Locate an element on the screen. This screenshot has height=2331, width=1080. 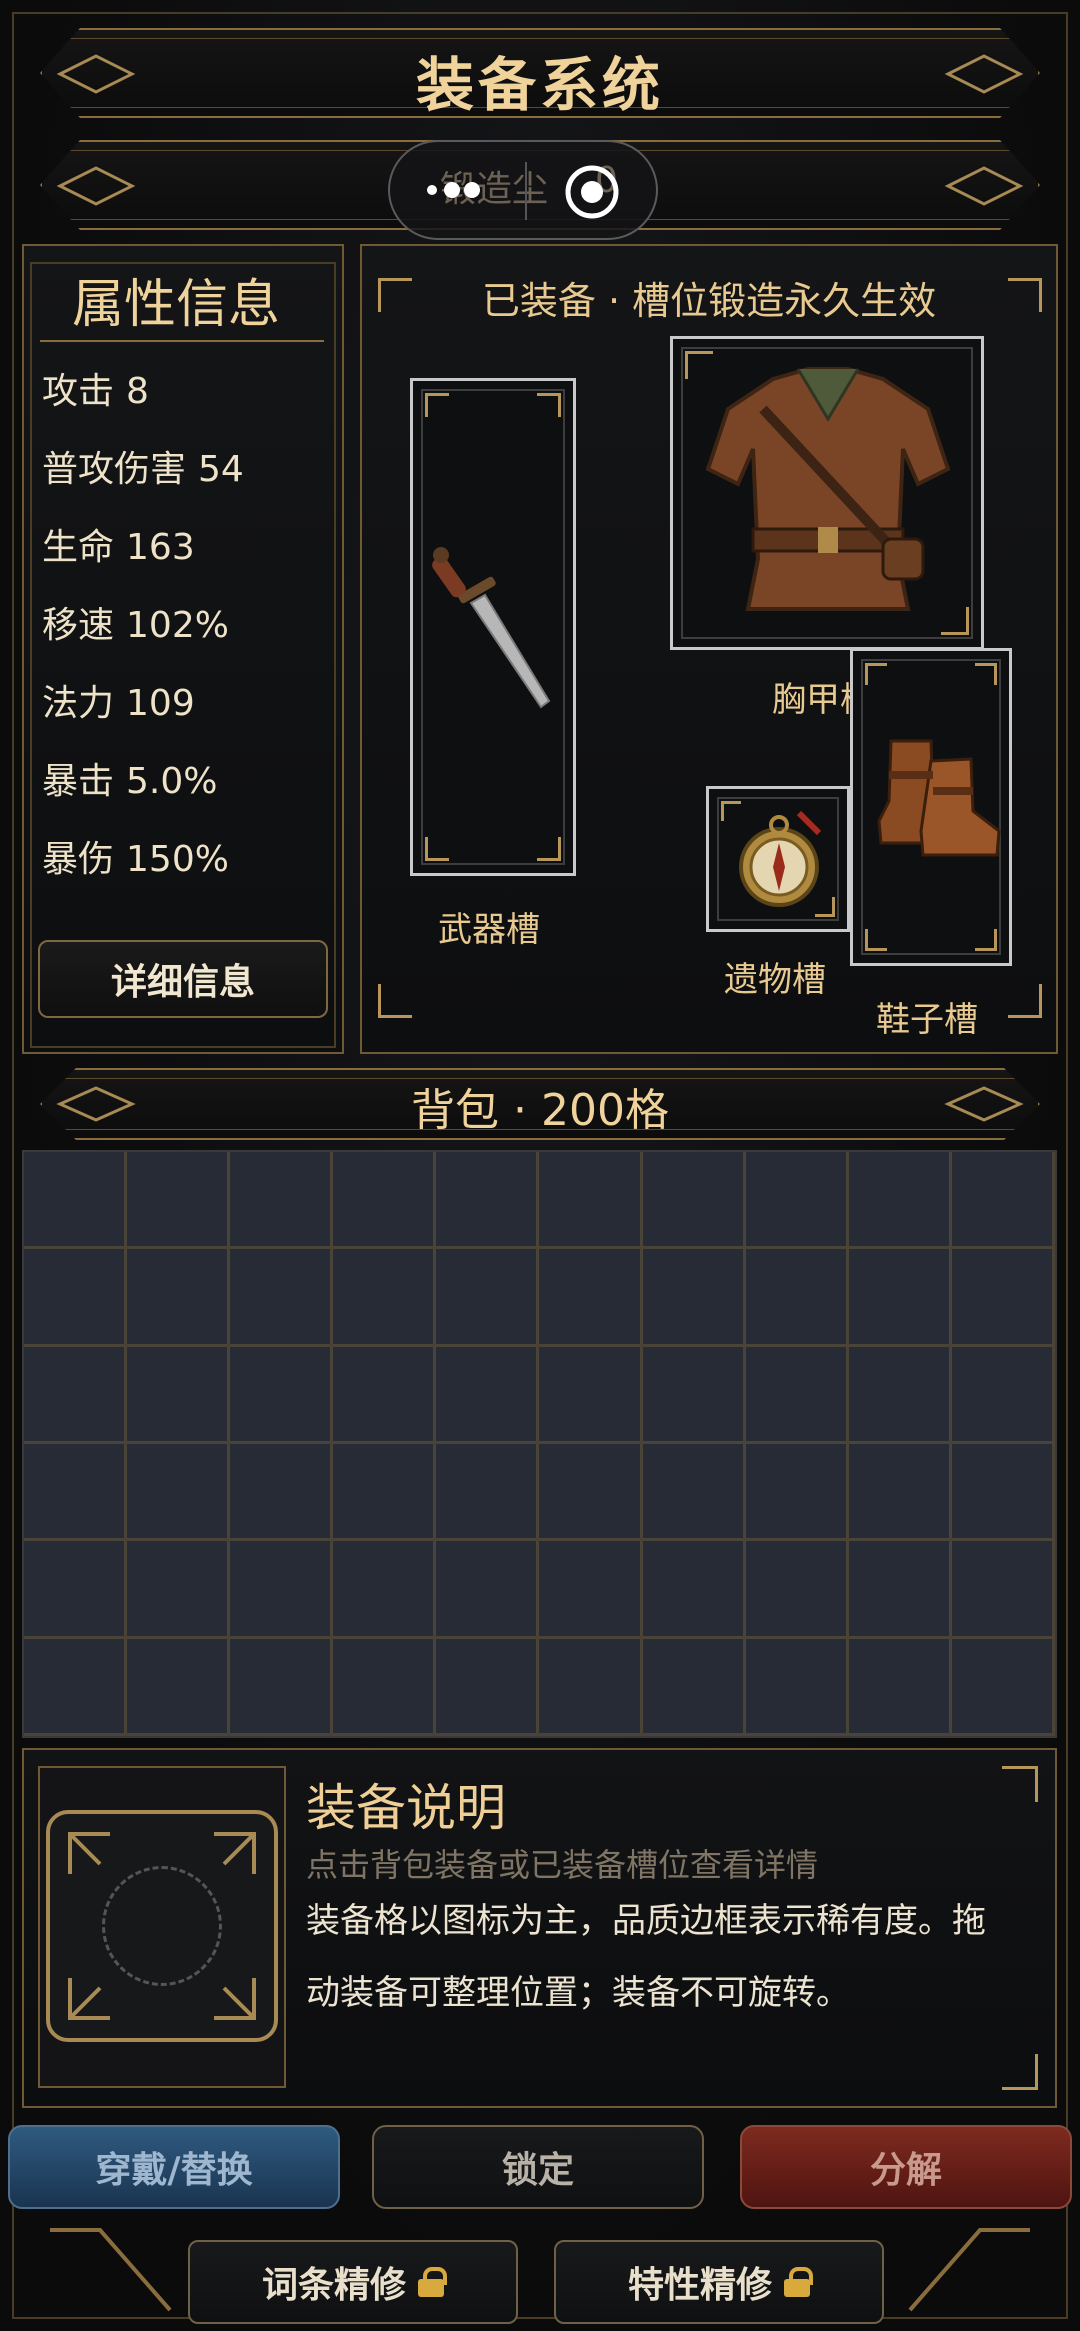
bottom-left-ornament is located at coordinates (111, 2270).